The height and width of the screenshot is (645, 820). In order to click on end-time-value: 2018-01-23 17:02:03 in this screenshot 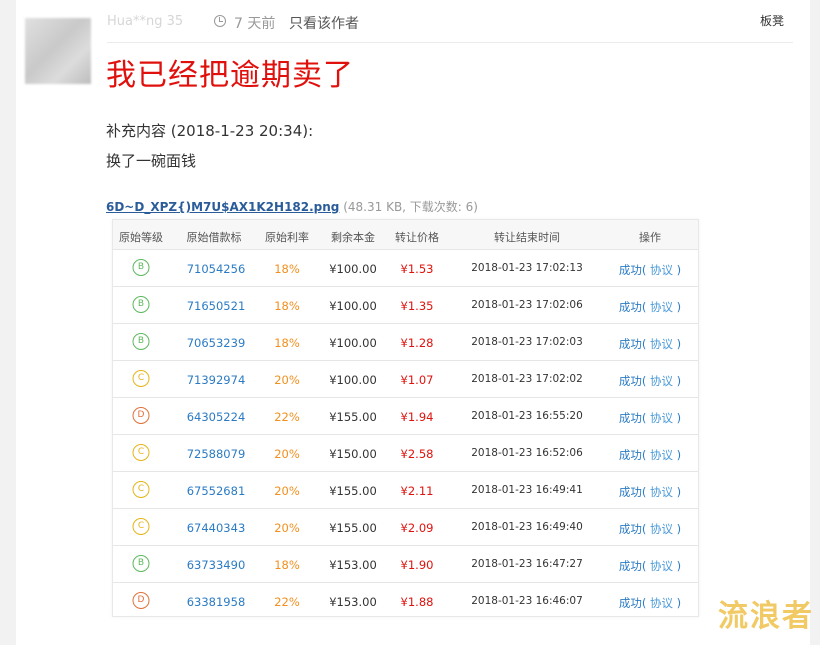, I will do `click(527, 342)`.